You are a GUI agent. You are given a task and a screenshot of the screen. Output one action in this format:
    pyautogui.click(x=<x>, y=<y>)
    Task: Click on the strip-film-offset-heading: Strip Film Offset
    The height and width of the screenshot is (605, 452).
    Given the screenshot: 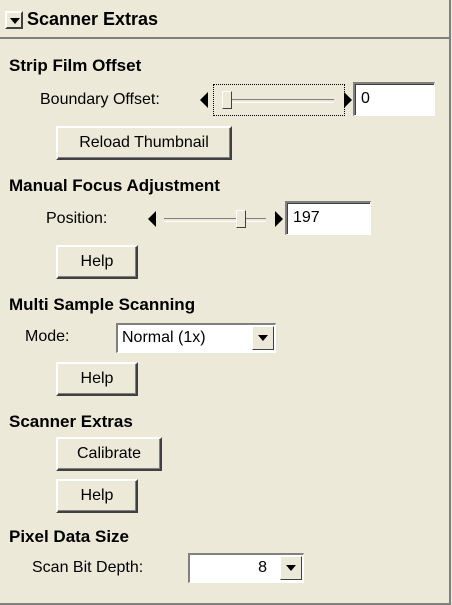 What is the action you would take?
    pyautogui.click(x=75, y=65)
    